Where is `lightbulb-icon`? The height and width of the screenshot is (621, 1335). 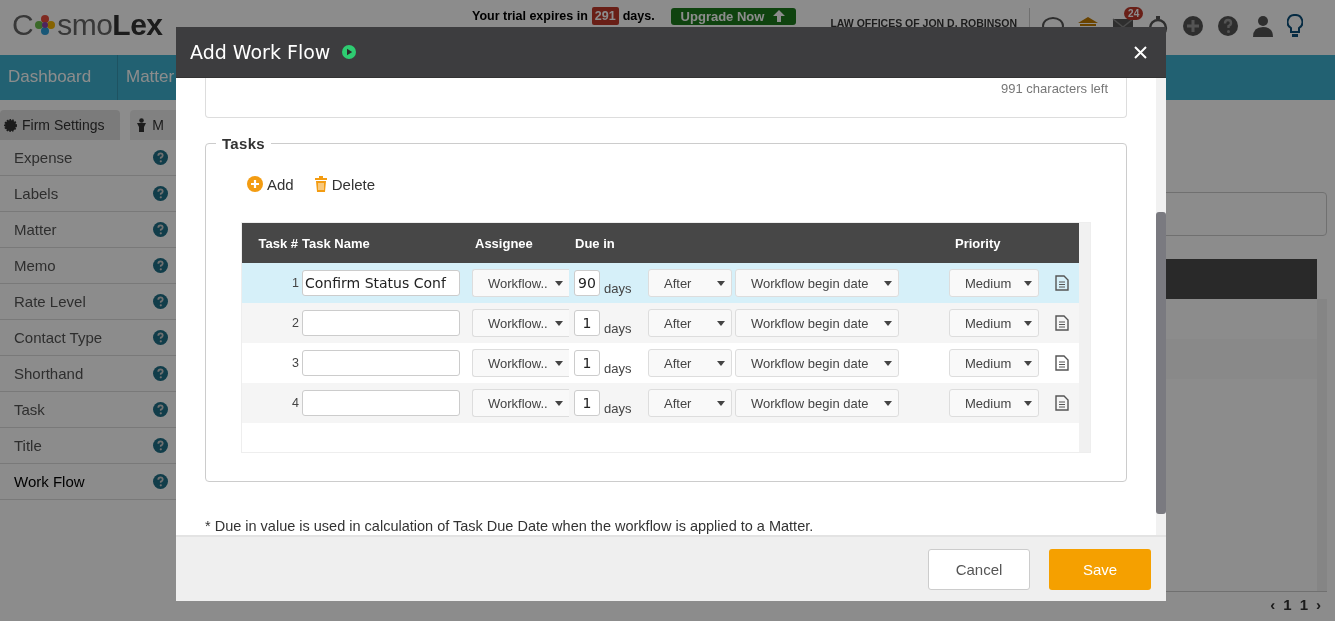
lightbulb-icon is located at coordinates (1295, 26).